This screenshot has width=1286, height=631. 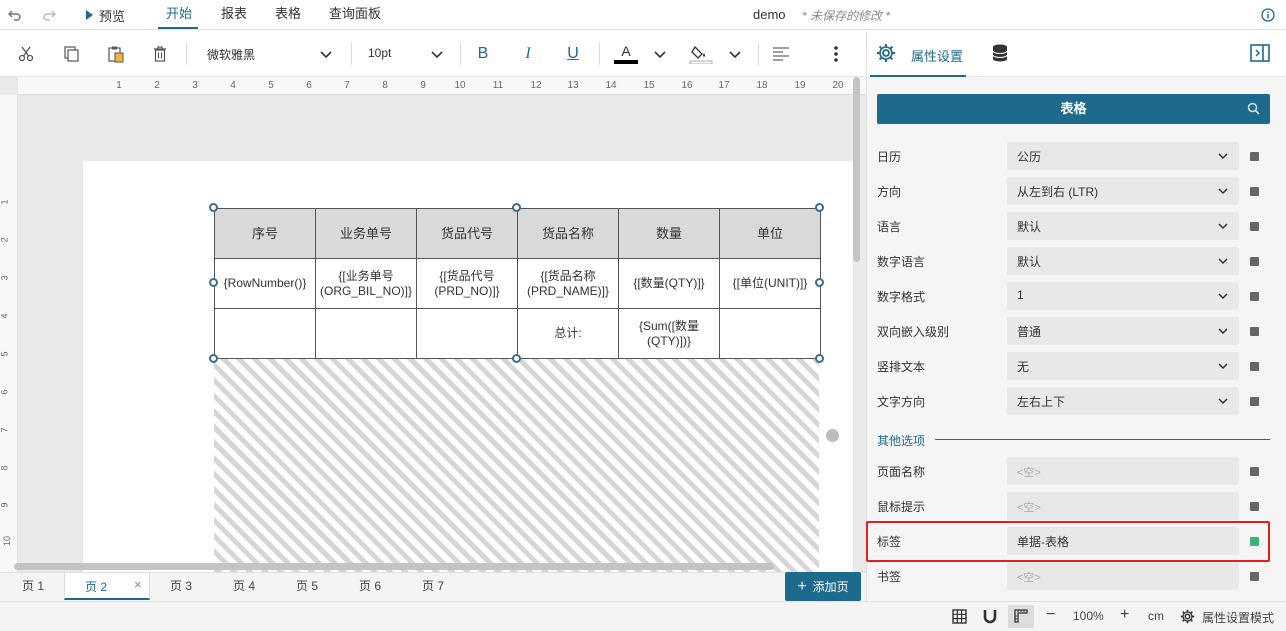 What do you see at coordinates (781, 54) in the screenshot?
I see `align-left-icon` at bounding box center [781, 54].